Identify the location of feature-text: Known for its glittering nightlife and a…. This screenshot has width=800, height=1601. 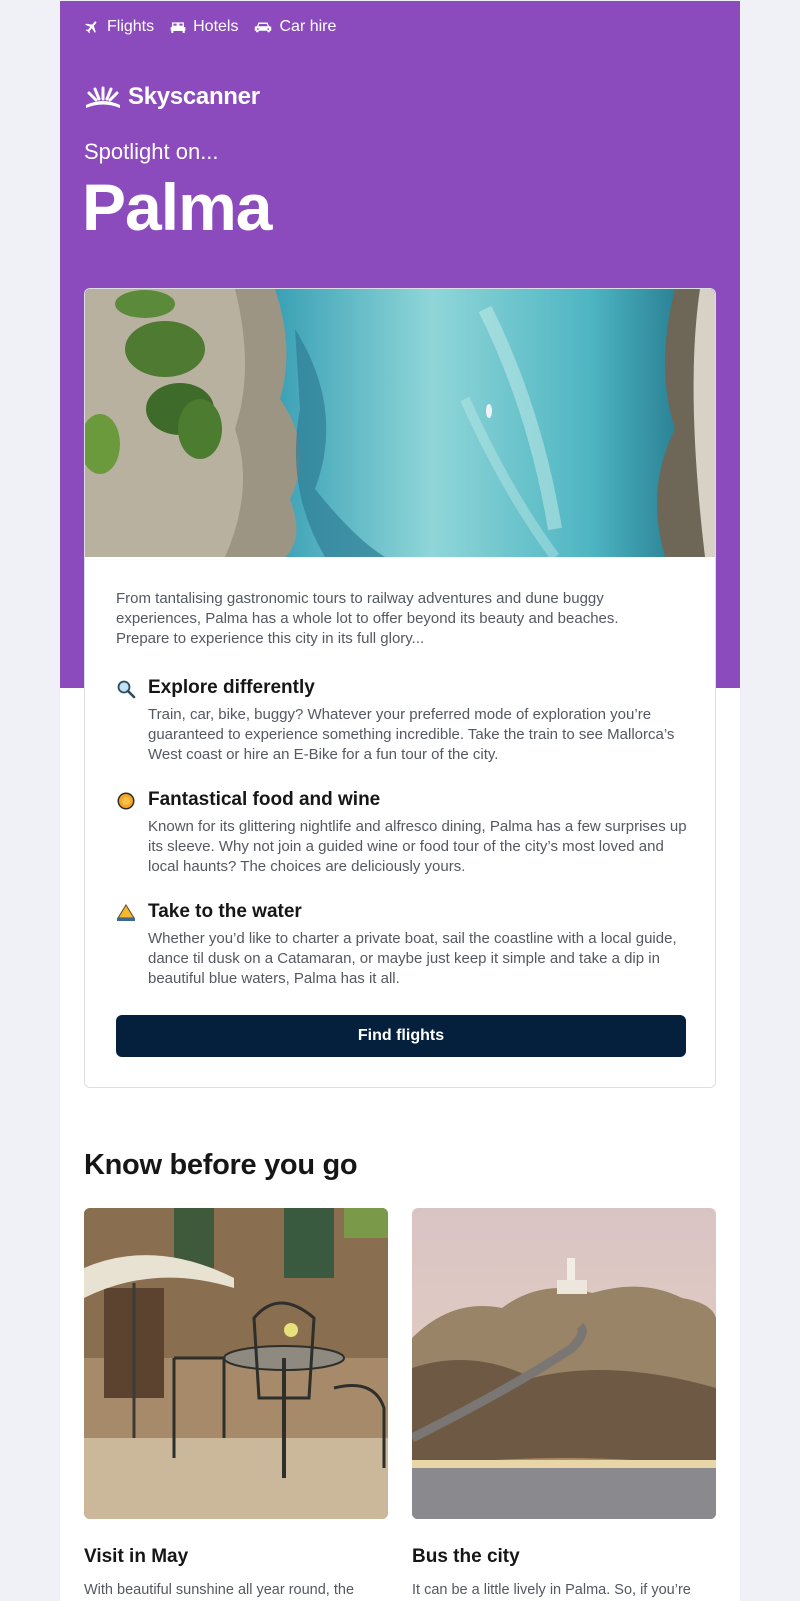
(417, 846).